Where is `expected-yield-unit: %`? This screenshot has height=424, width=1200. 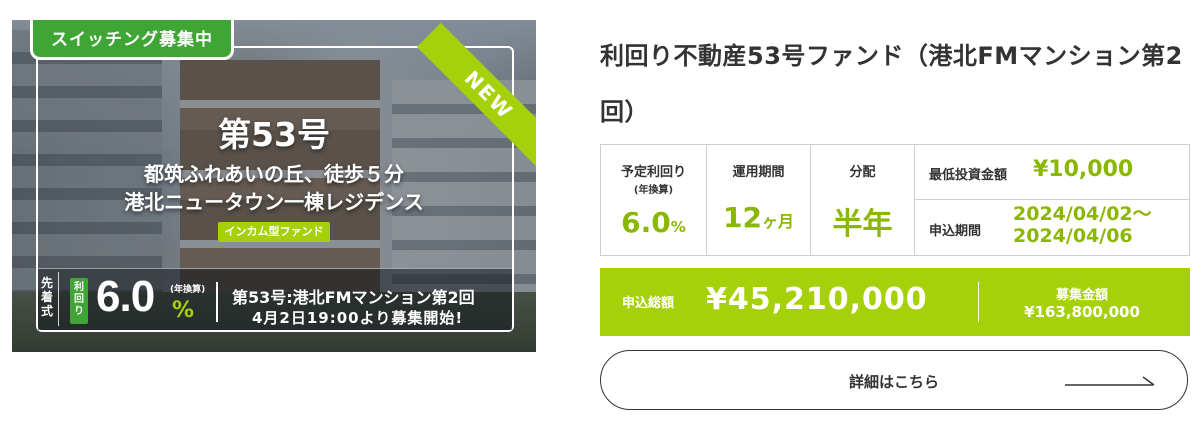
expected-yield-unit: % is located at coordinates (678, 227).